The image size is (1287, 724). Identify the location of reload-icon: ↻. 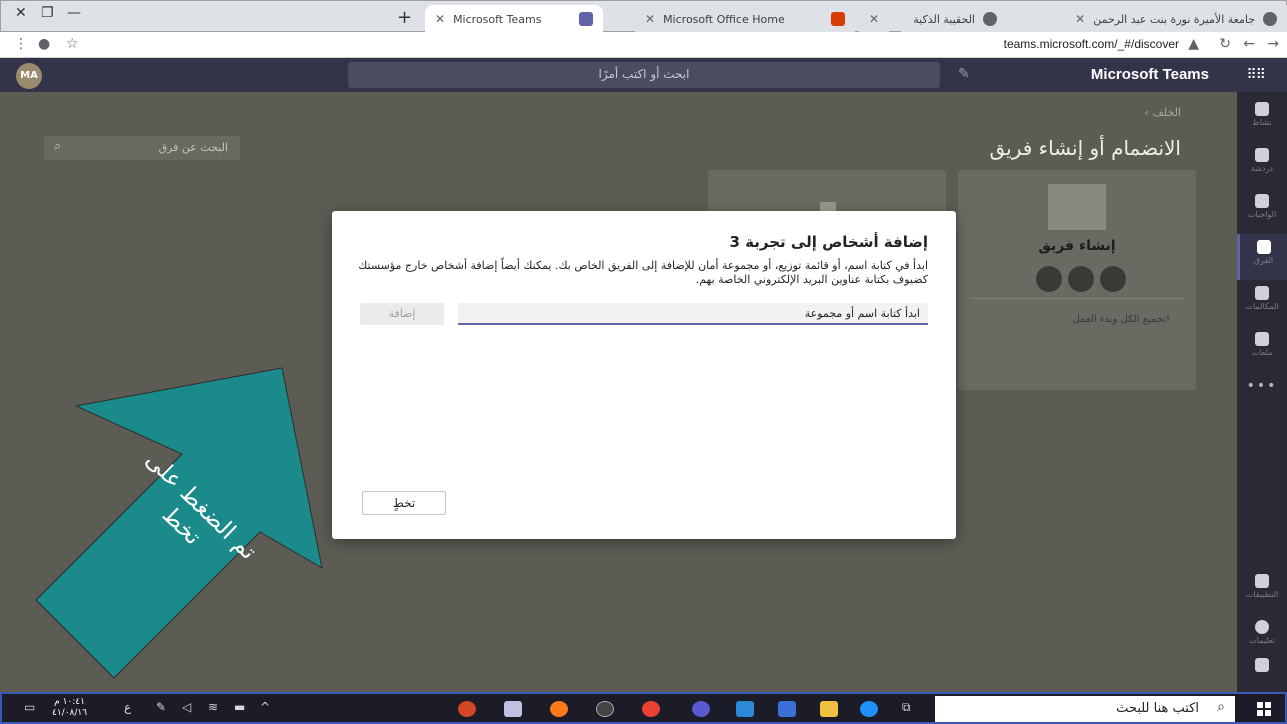
(1225, 44).